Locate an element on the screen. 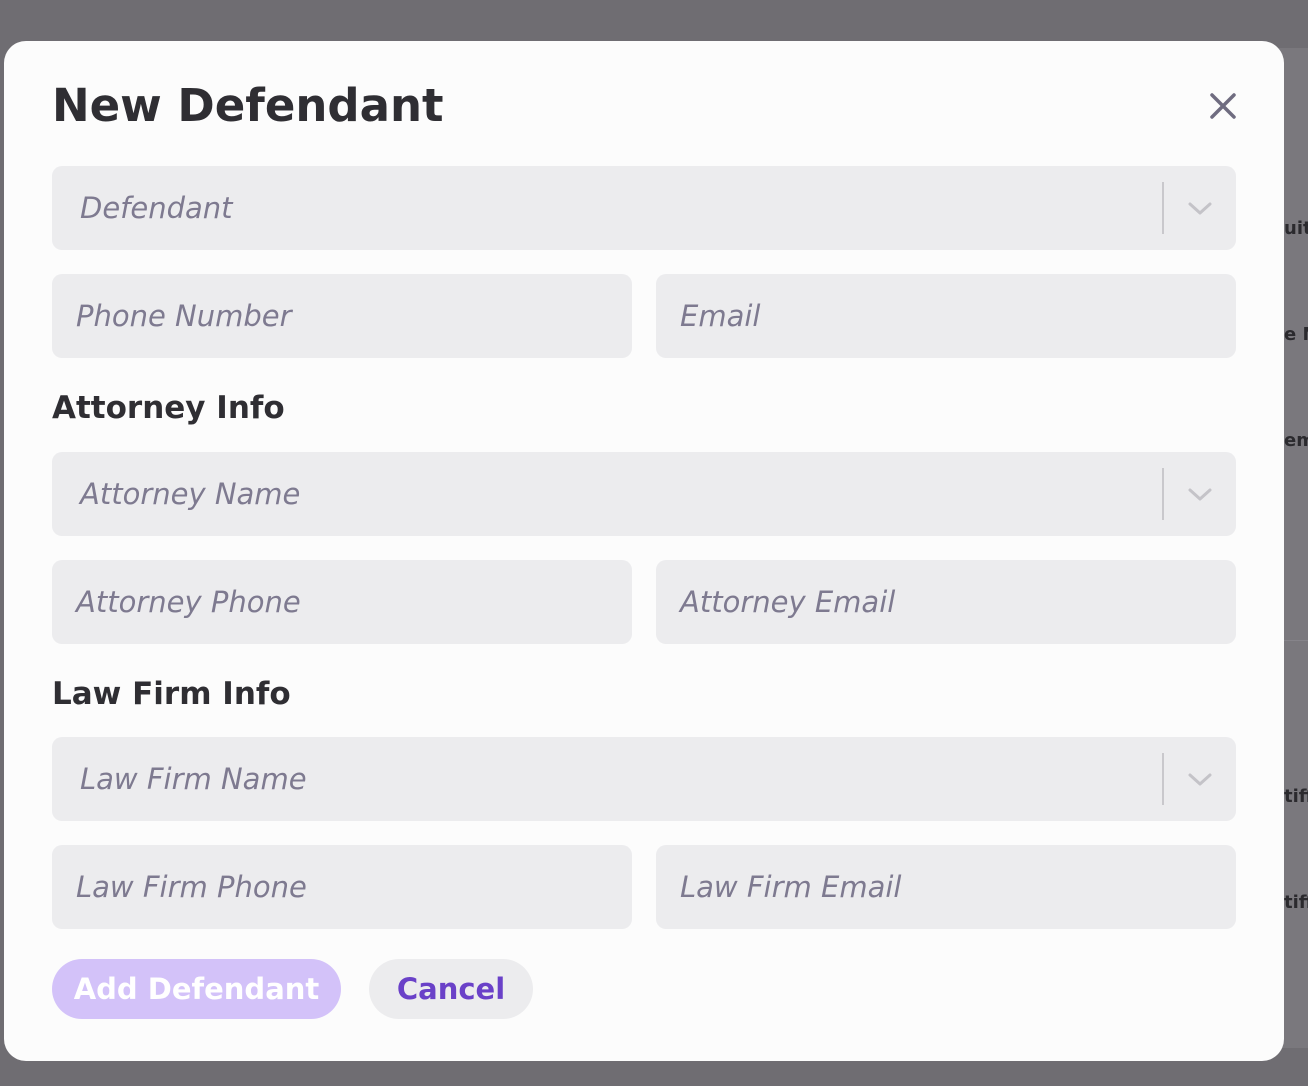 This screenshot has height=1086, width=1308. background-text: e N is located at coordinates (1296, 334).